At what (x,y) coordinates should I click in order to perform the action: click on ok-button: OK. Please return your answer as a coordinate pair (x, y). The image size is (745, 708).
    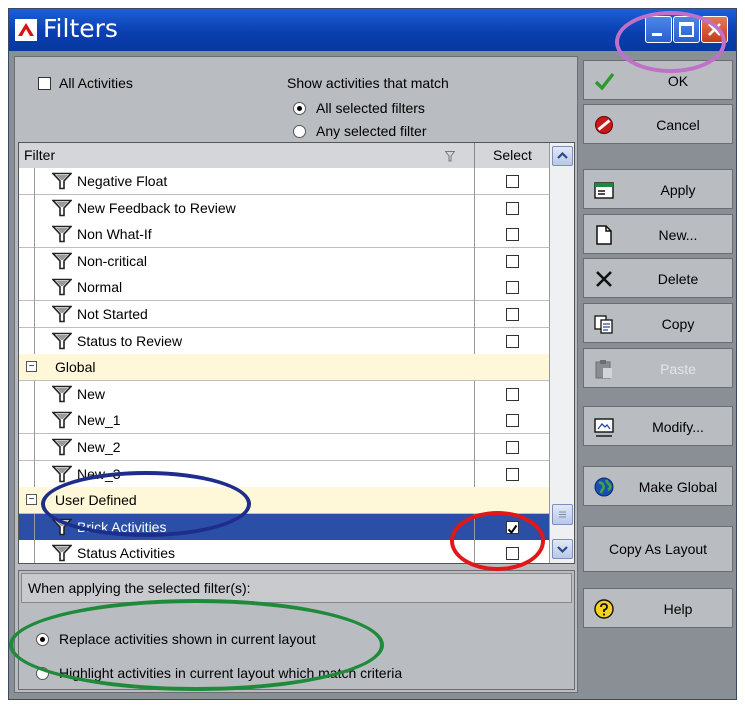
    Looking at the image, I should click on (658, 80).